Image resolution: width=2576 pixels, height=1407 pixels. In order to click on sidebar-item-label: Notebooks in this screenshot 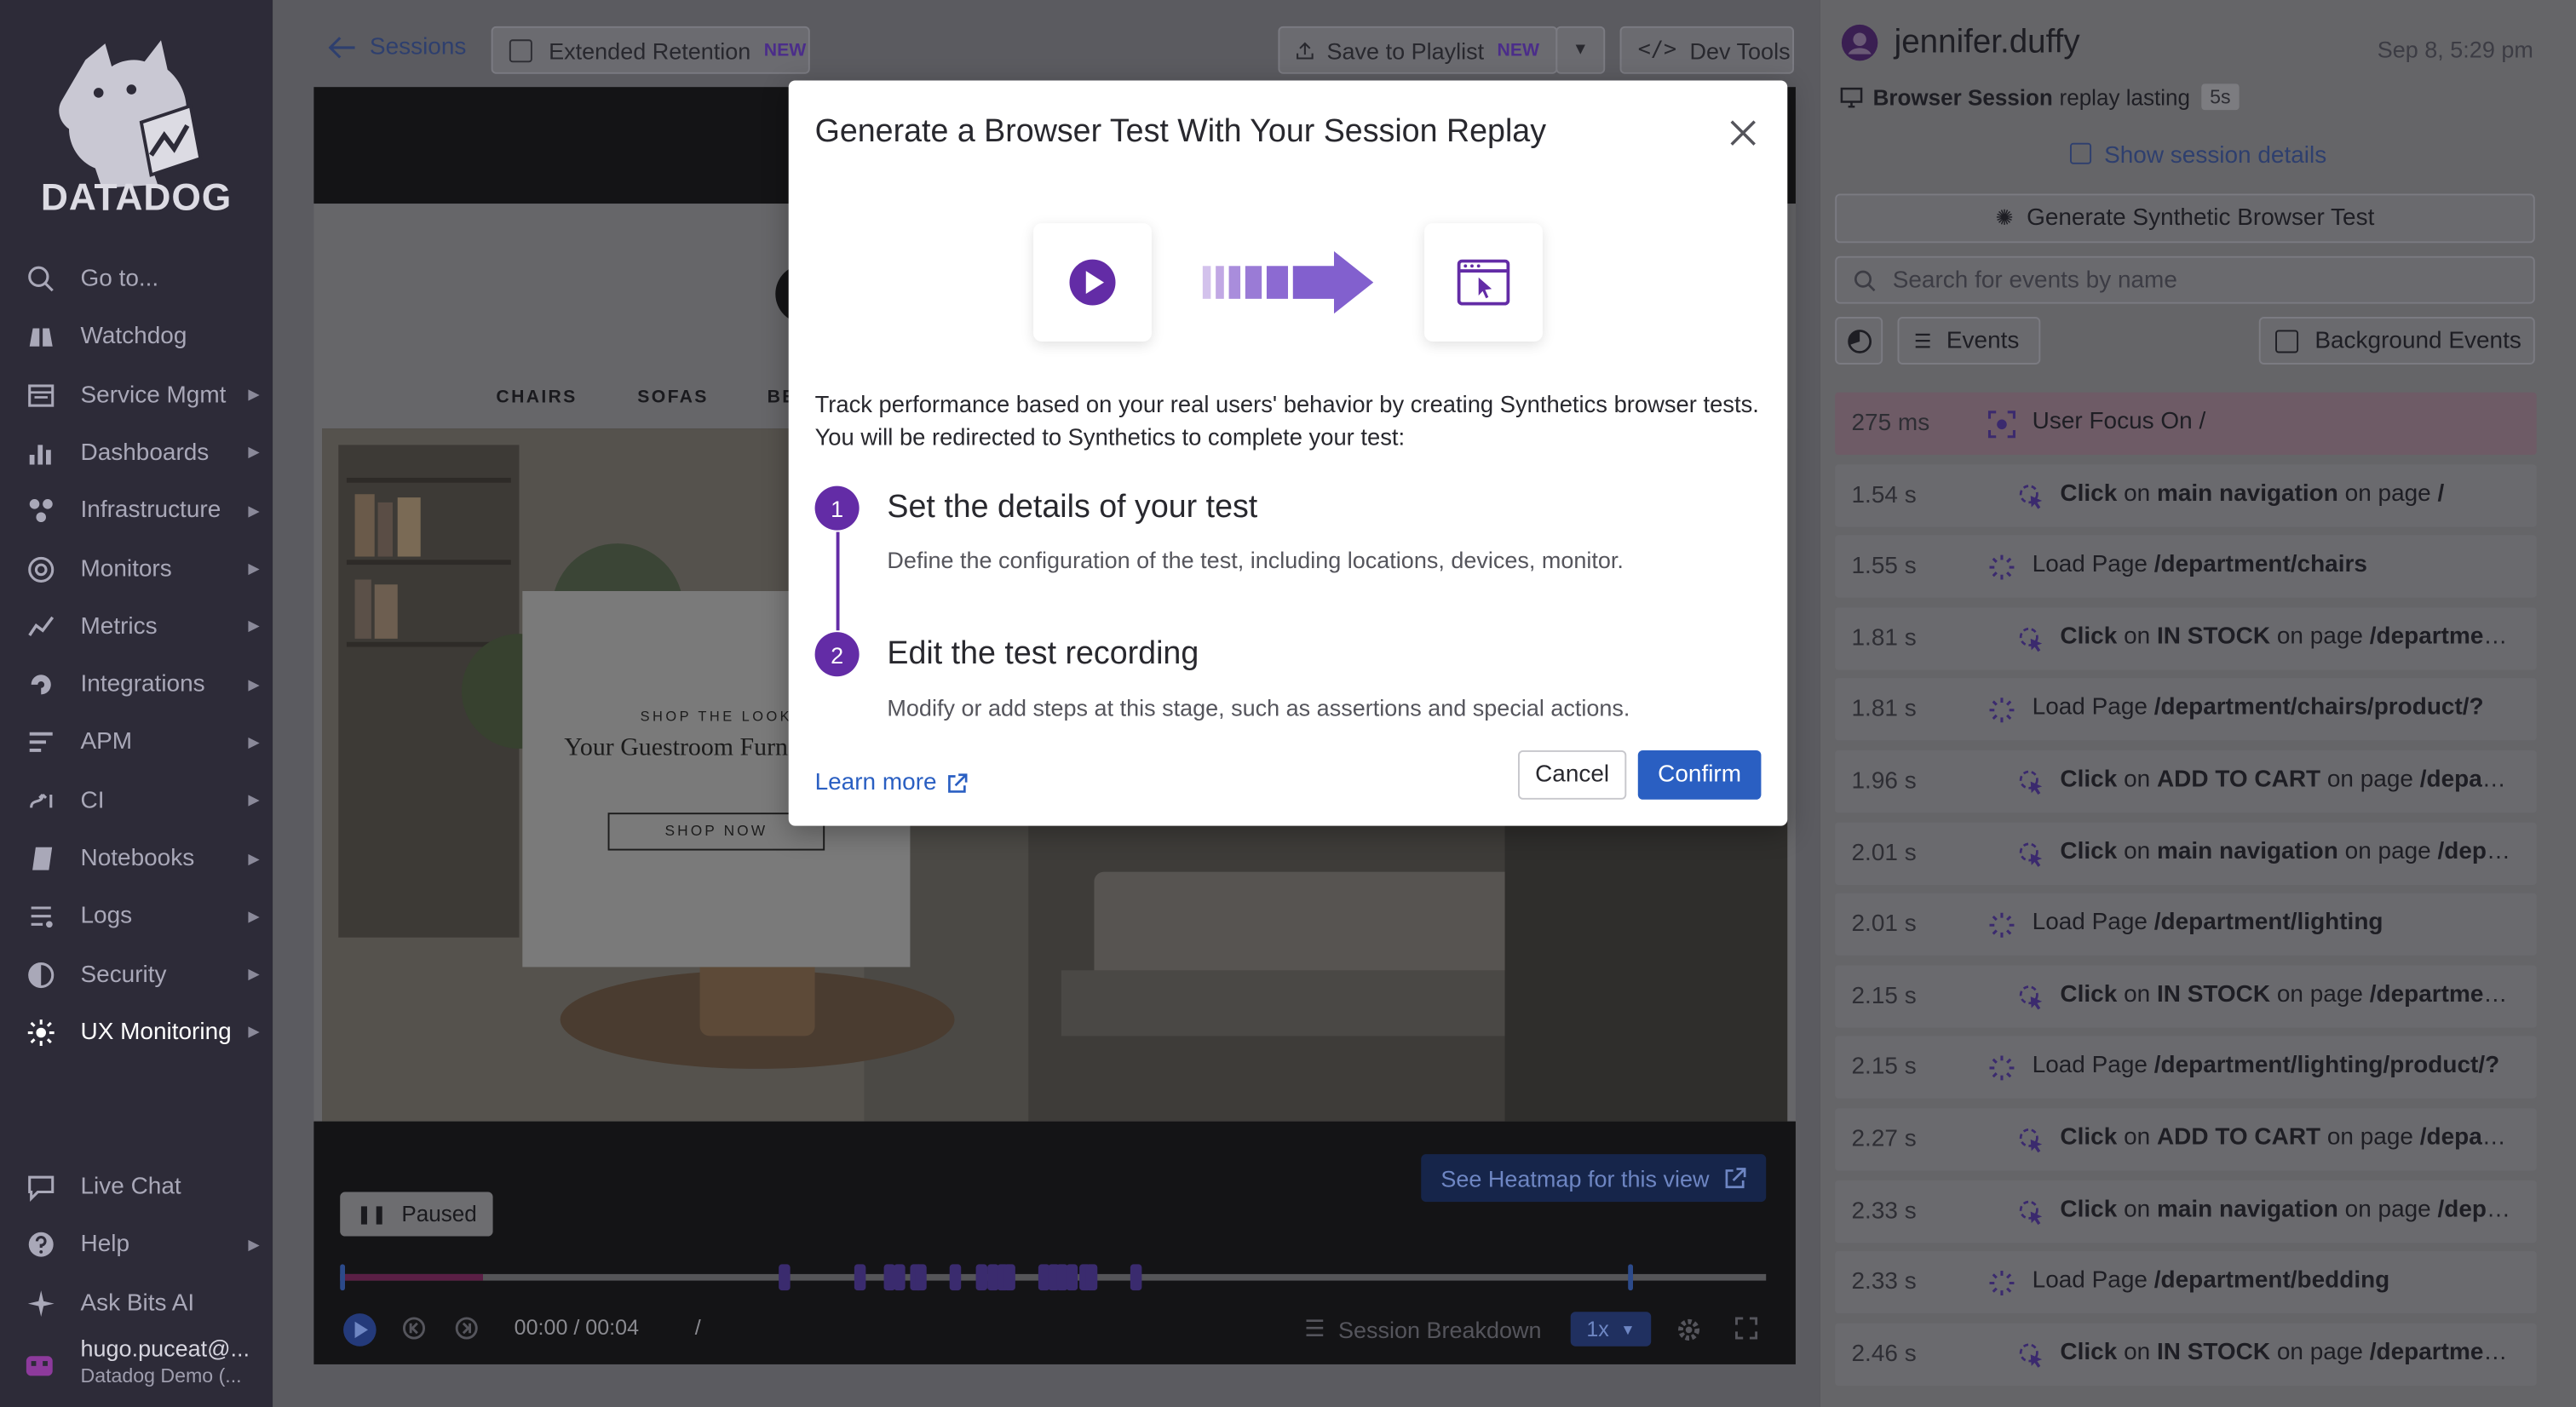, I will do `click(137, 858)`.